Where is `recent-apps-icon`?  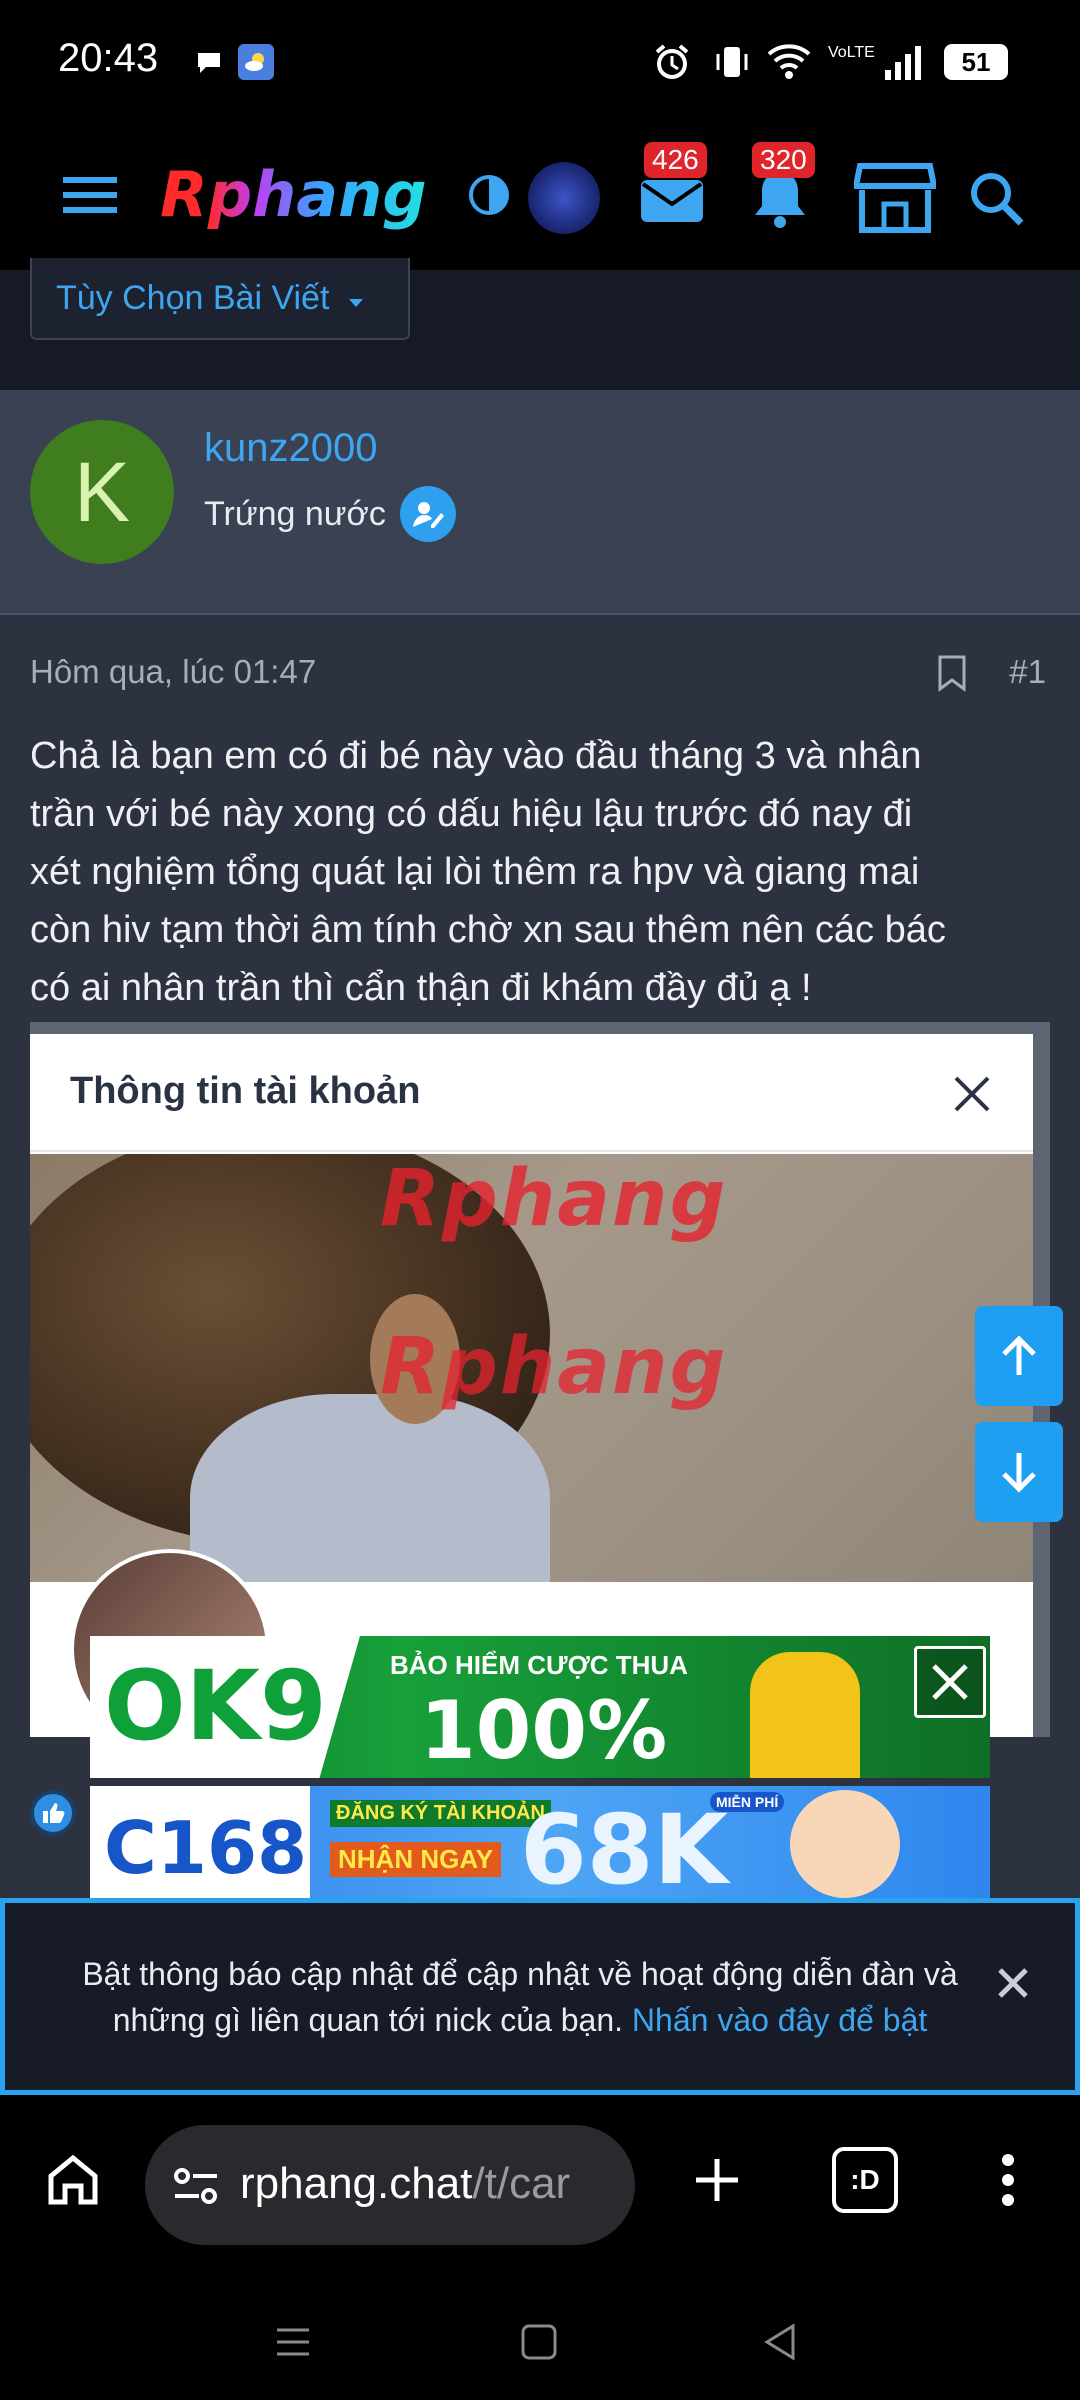
recent-apps-icon is located at coordinates (293, 2342).